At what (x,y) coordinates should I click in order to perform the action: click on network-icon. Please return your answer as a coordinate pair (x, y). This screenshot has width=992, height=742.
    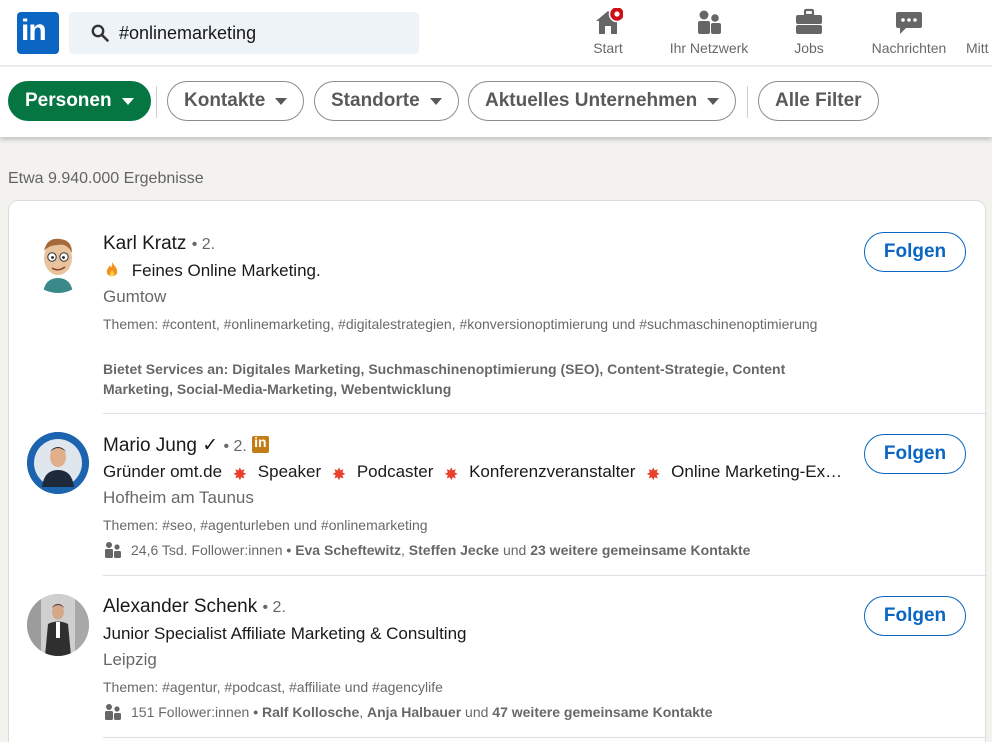
    Looking at the image, I should click on (709, 22).